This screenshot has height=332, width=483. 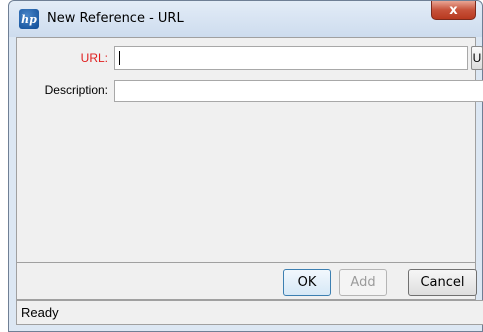 I want to click on description-label: Description:, so click(x=76, y=90).